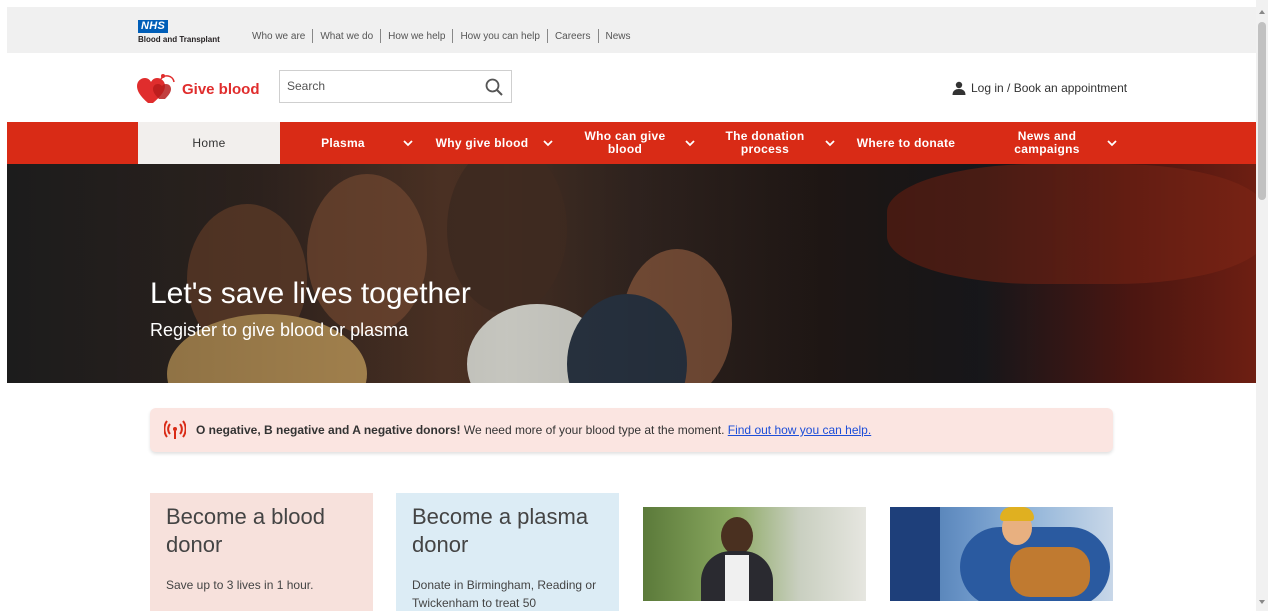 This screenshot has height=611, width=1268. What do you see at coordinates (179, 30) in the screenshot?
I see `nhs-logo: NHS Blood and Transplant` at bounding box center [179, 30].